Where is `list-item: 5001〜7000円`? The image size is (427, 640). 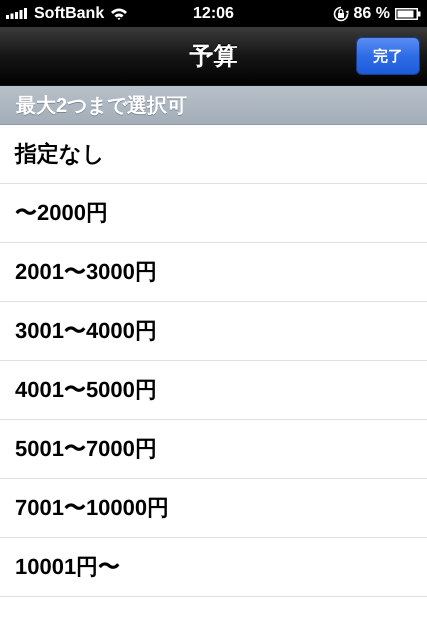 list-item: 5001〜7000円 is located at coordinates (213, 449).